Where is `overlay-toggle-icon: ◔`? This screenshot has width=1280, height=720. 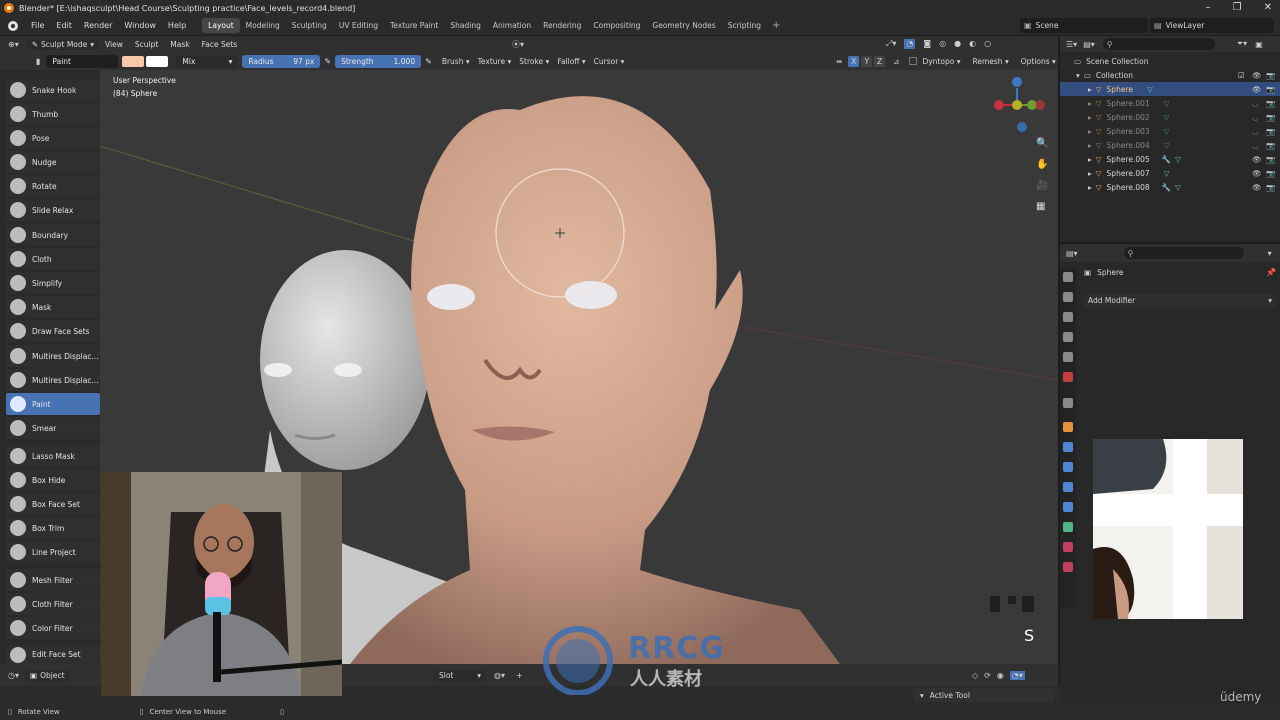
overlay-toggle-icon: ◔ is located at coordinates (910, 44).